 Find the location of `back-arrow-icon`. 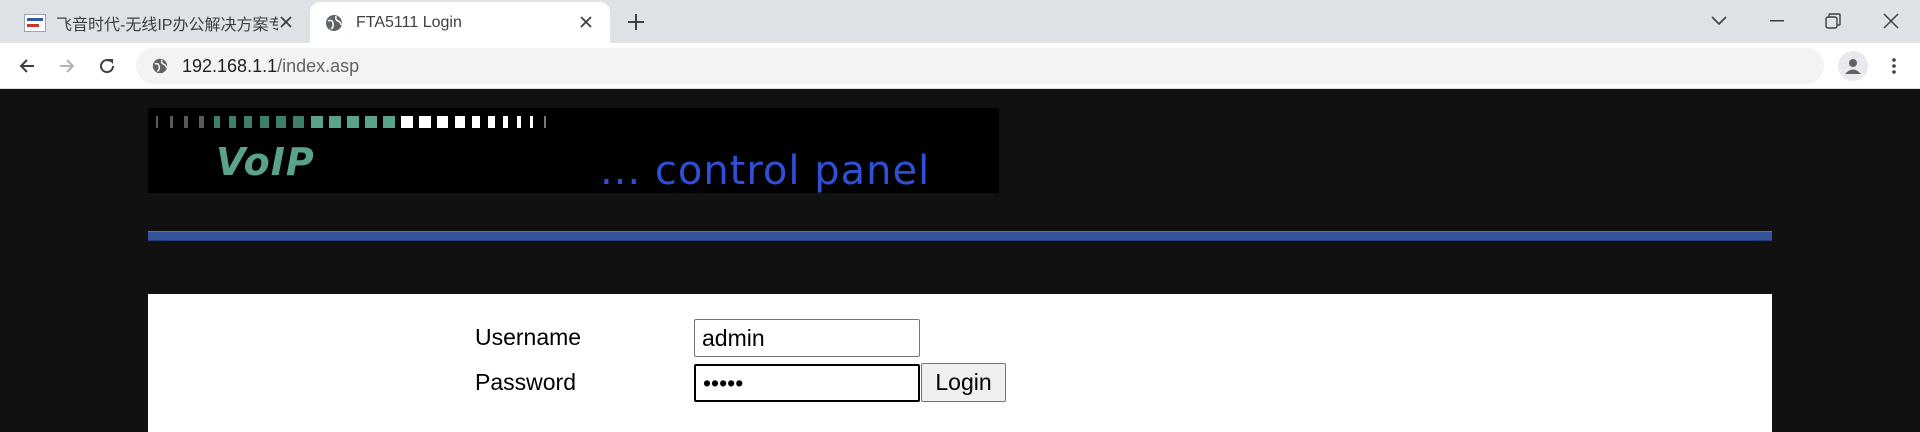

back-arrow-icon is located at coordinates (26, 66).